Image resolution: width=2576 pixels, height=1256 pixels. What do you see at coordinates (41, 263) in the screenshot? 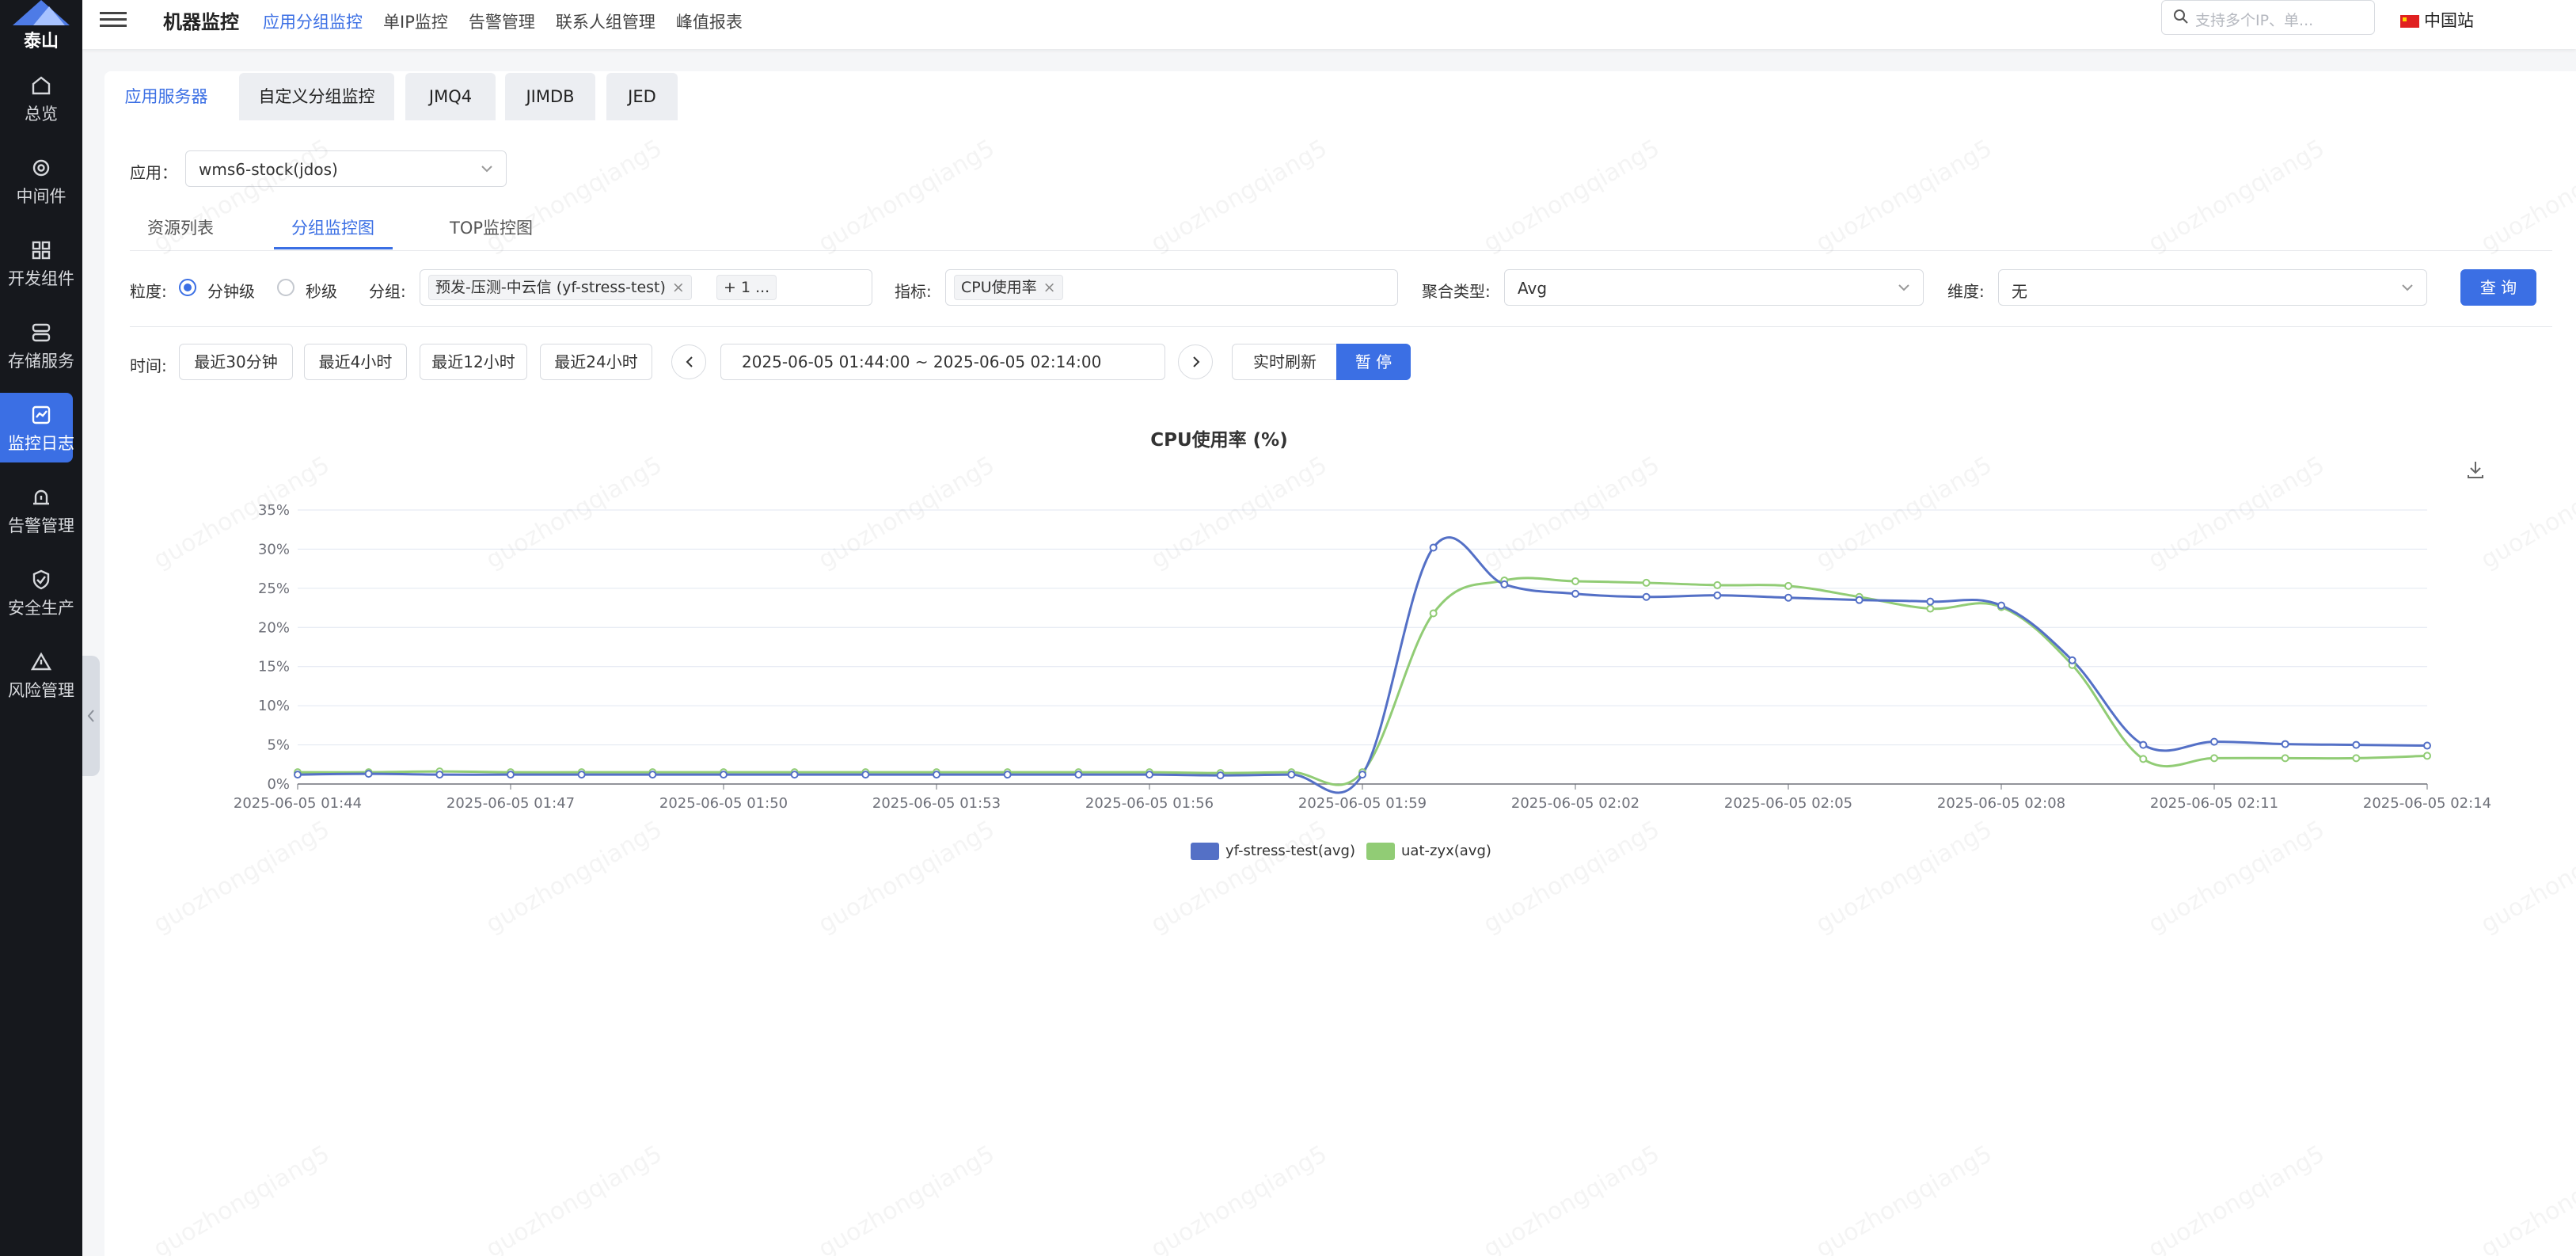
I see `sidebar-item-2: 开发组件` at bounding box center [41, 263].